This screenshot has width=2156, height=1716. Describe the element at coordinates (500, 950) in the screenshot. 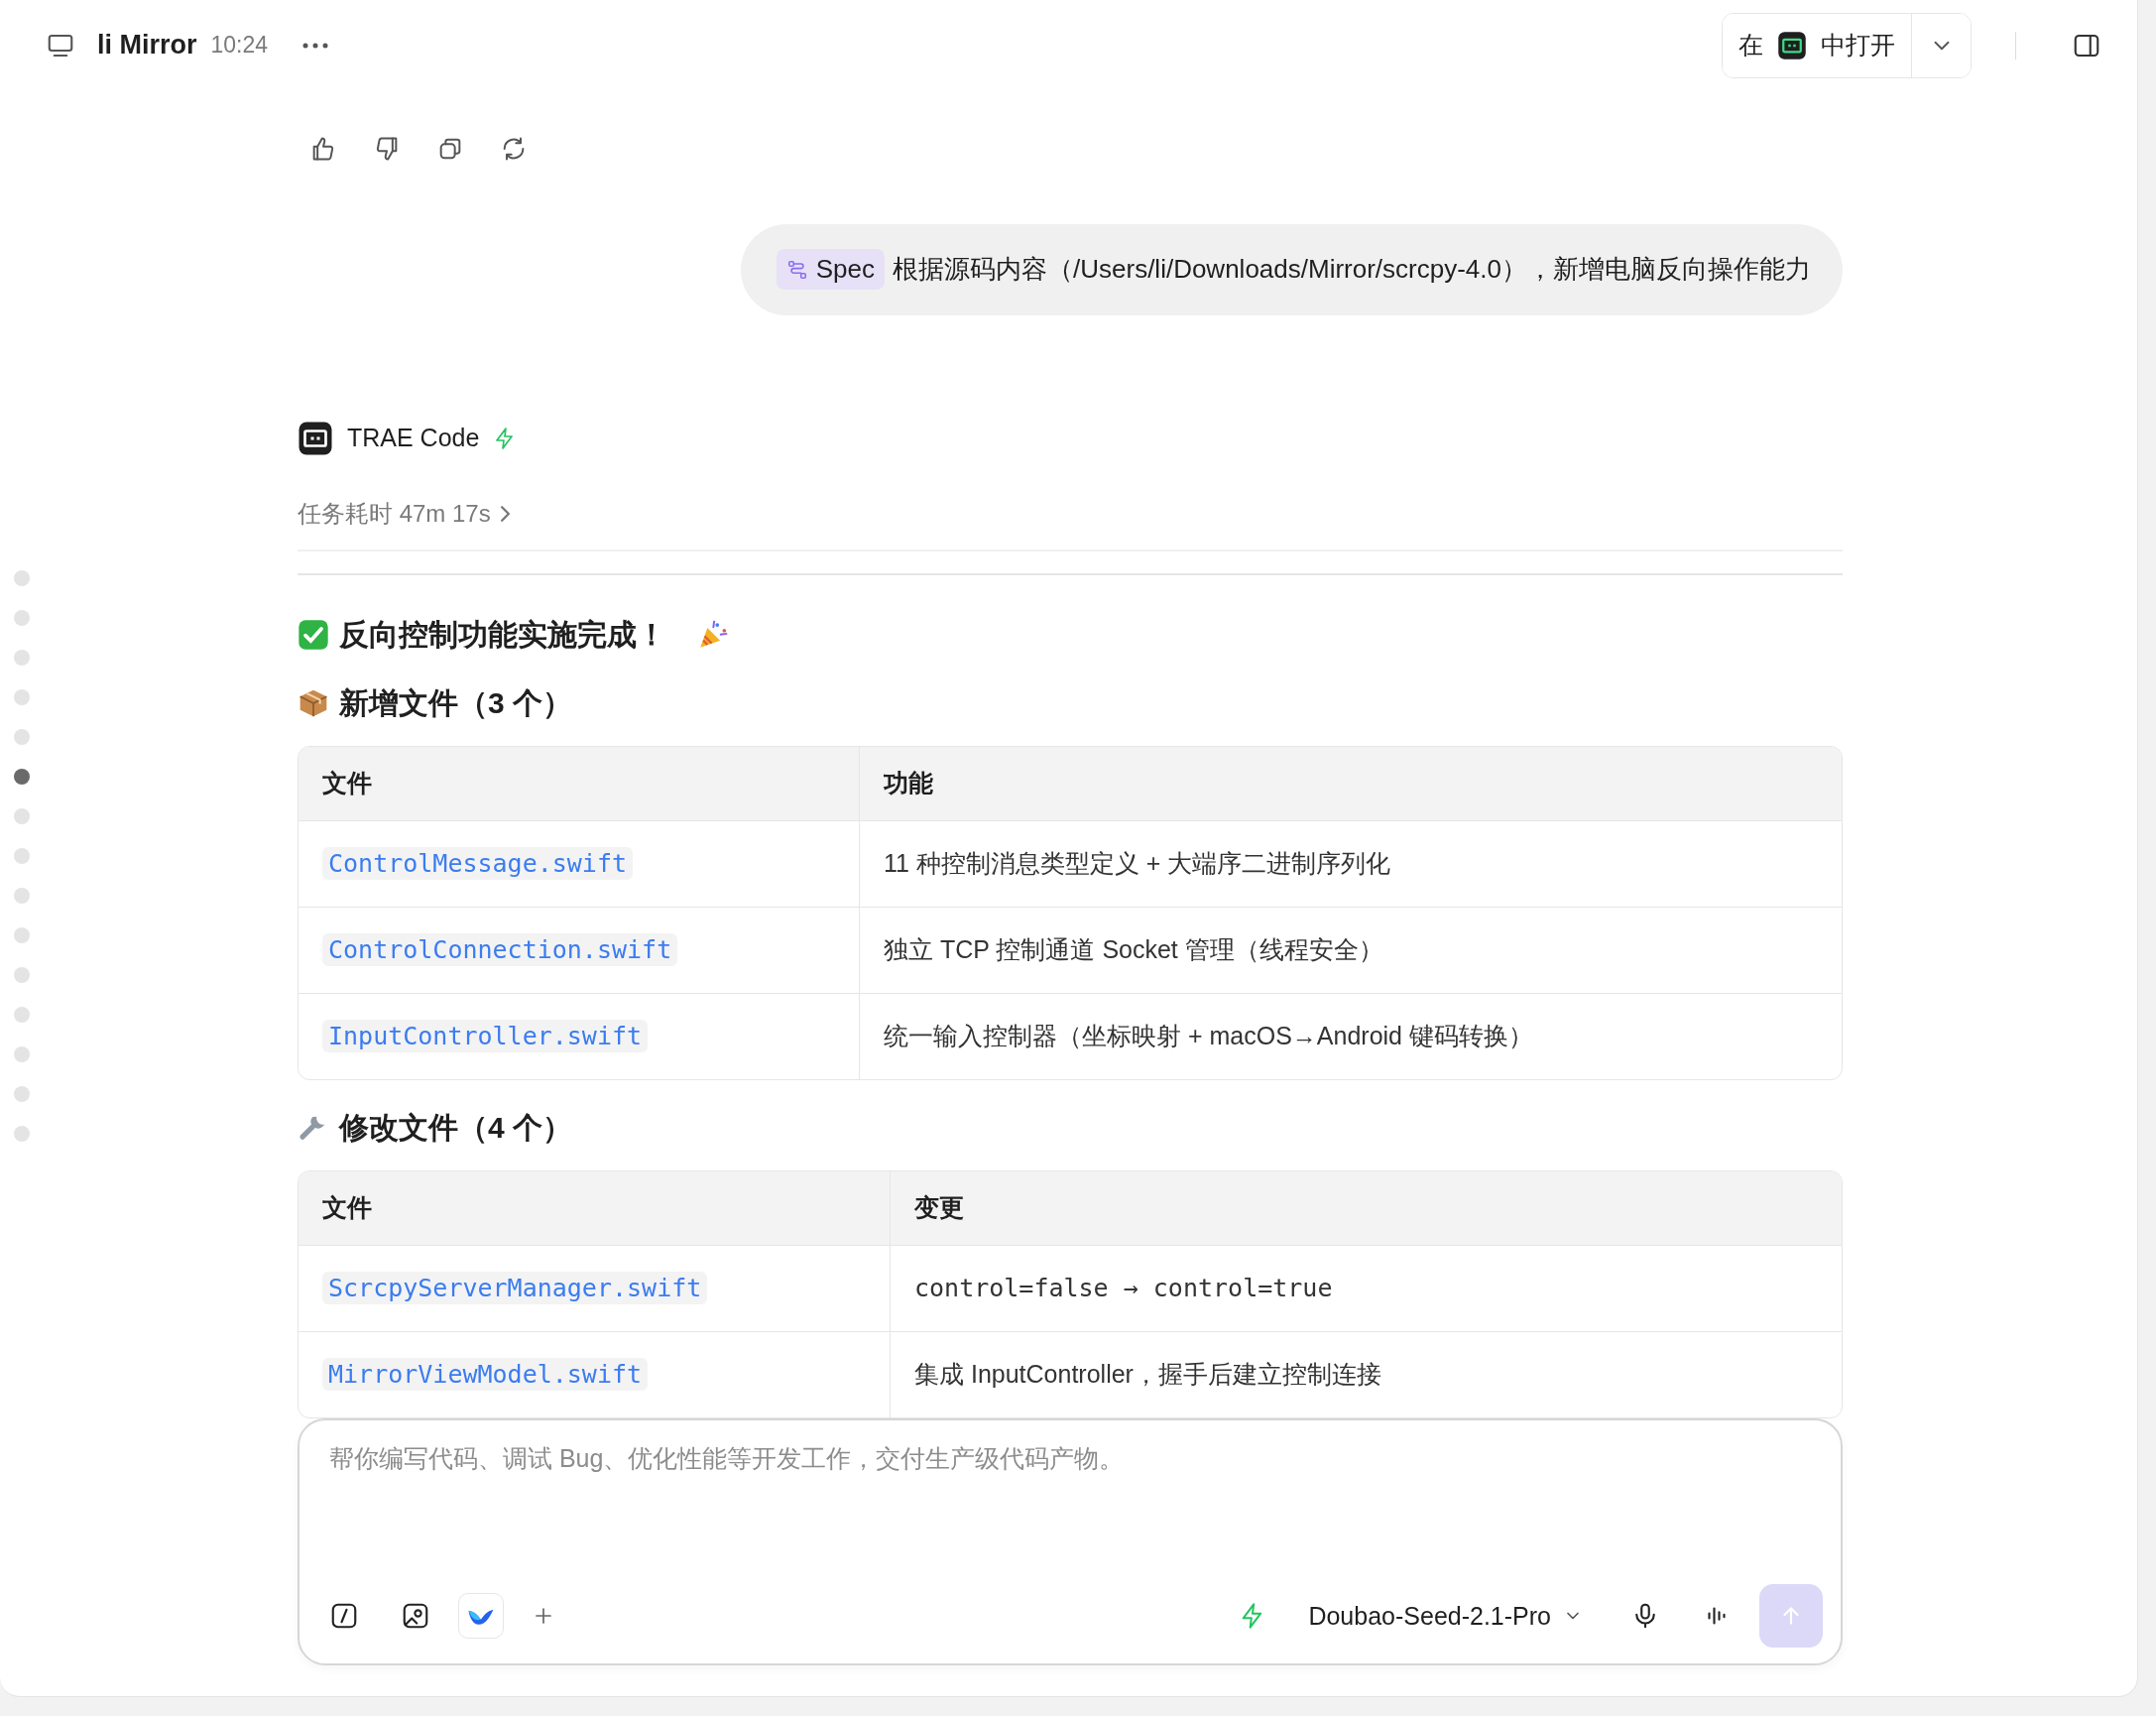

I see `file-name: ControlConnection.swift` at that location.